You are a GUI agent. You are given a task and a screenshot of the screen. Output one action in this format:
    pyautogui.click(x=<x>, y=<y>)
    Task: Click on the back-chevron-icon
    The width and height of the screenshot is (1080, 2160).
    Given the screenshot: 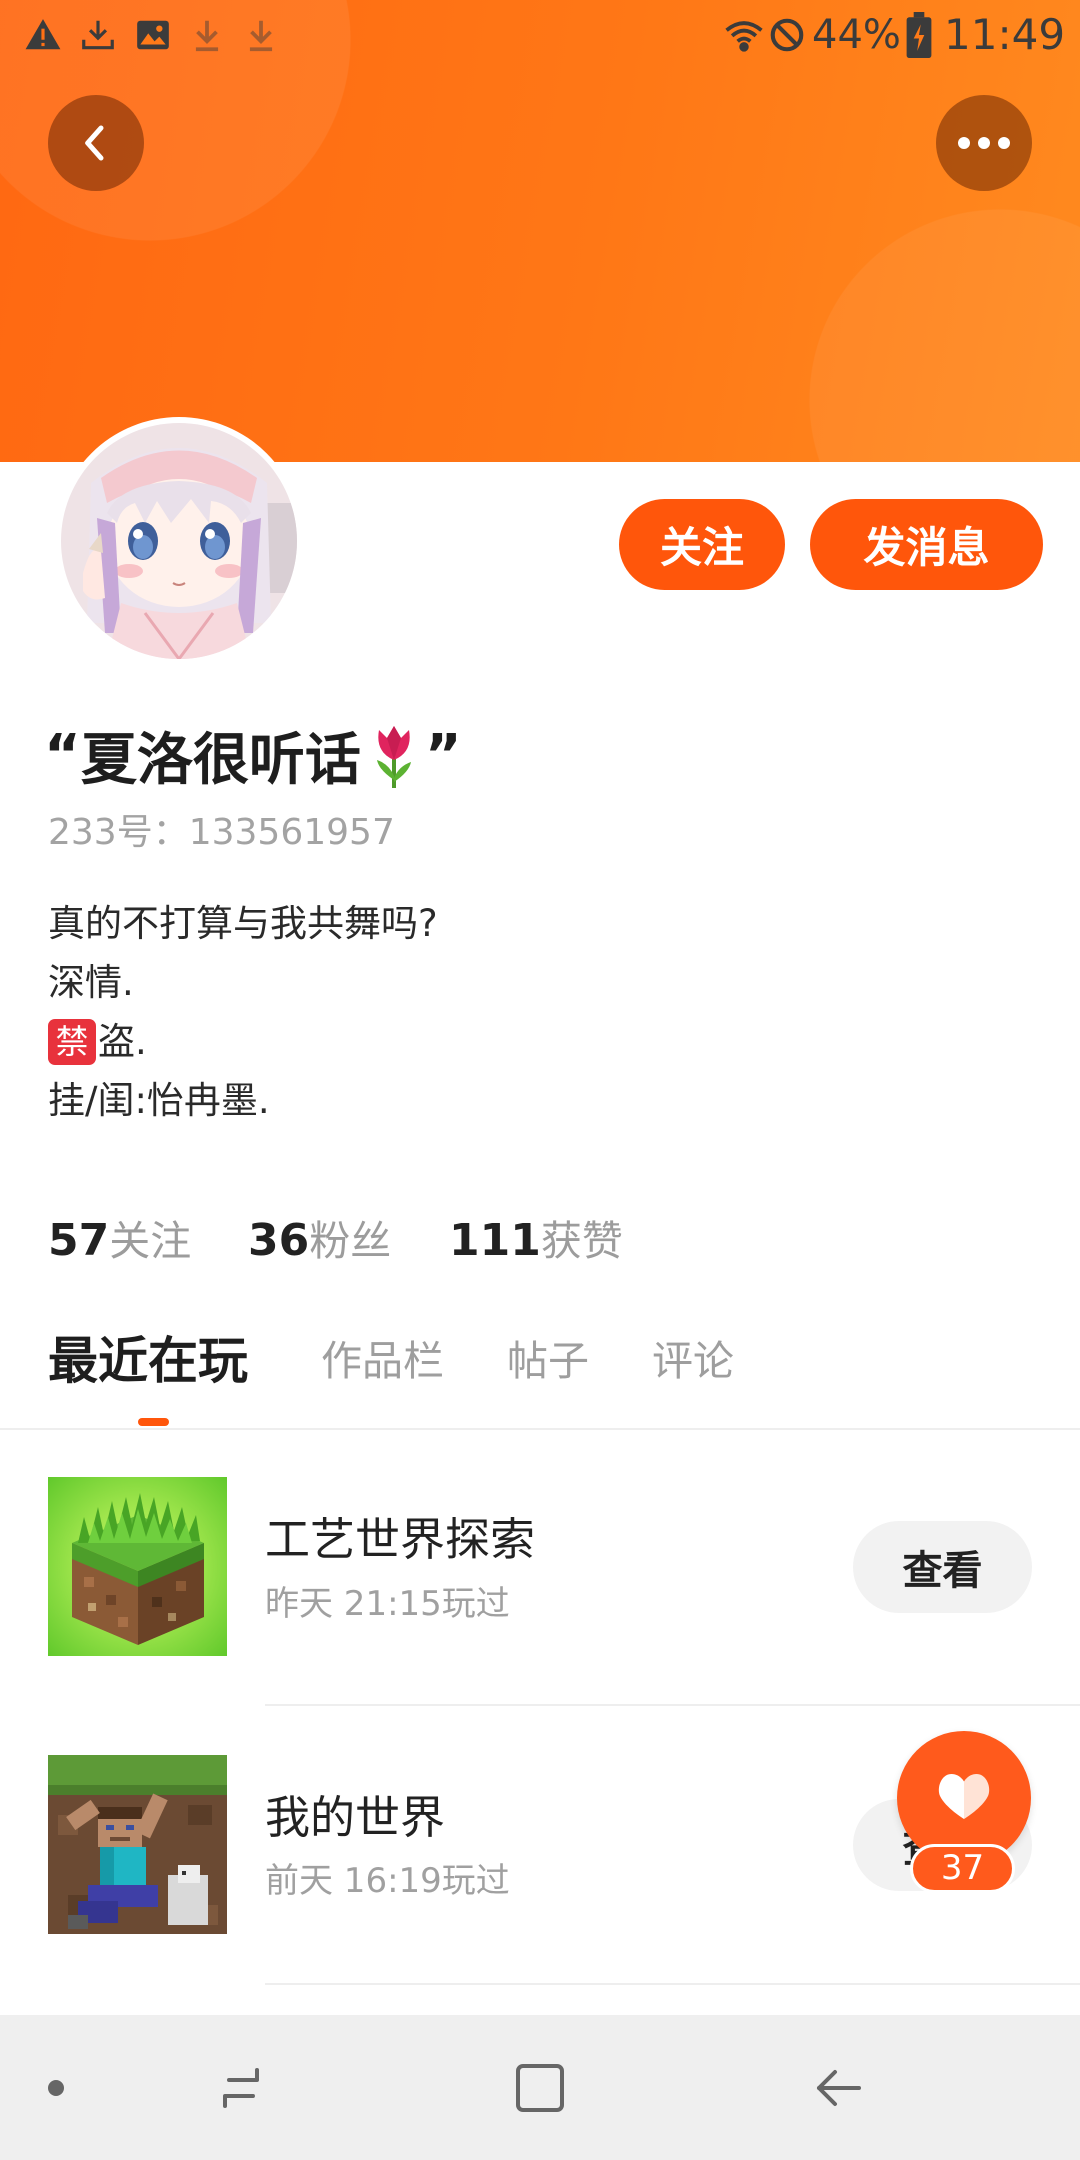 What is the action you would take?
    pyautogui.click(x=94, y=143)
    